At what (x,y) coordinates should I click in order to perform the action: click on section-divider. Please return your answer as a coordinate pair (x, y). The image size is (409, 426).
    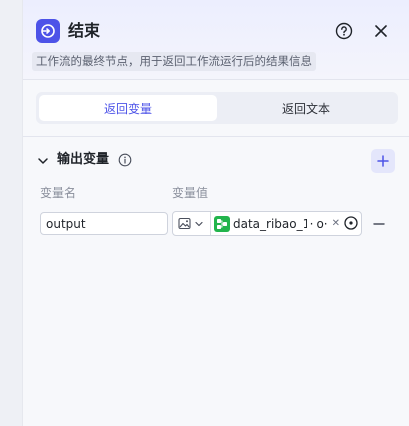
    Looking at the image, I should click on (216, 136).